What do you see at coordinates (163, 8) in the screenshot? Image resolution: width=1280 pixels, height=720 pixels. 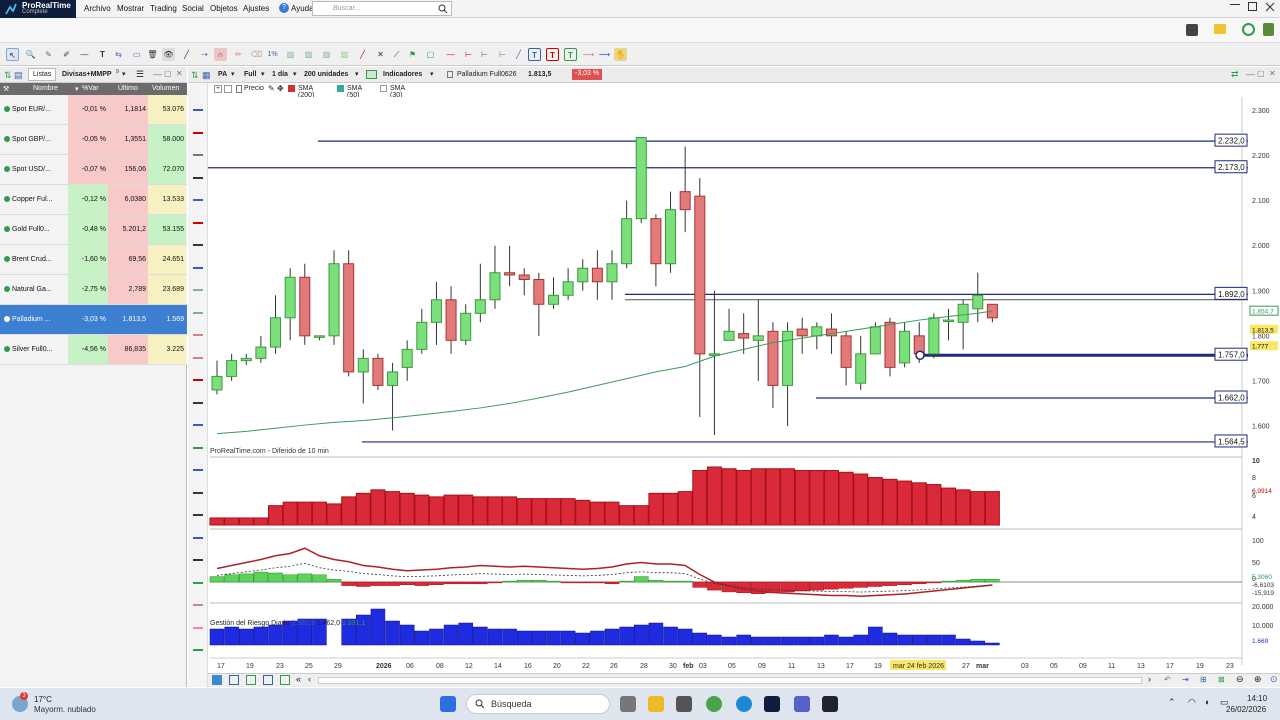 I see `menu-trading: Trading` at bounding box center [163, 8].